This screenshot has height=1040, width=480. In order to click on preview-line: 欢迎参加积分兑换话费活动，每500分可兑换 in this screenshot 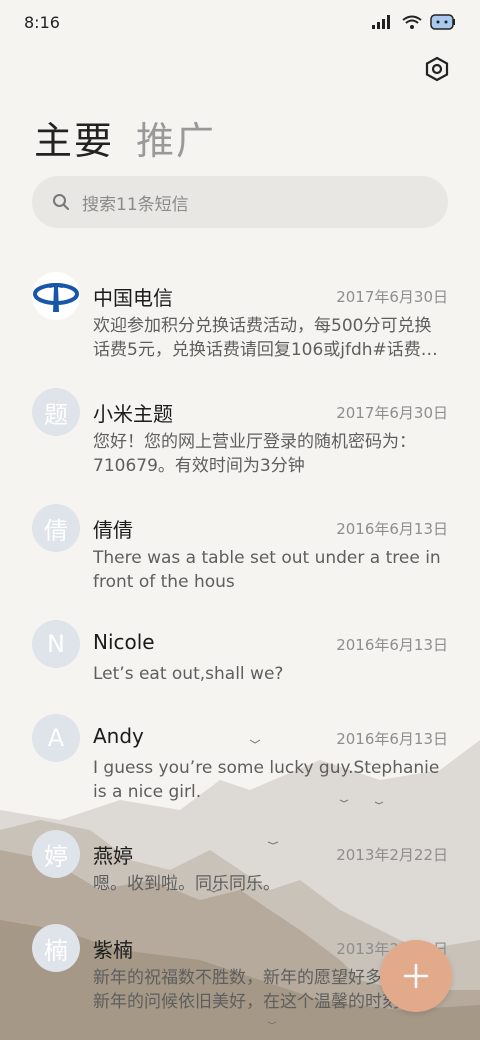, I will do `click(262, 326)`.